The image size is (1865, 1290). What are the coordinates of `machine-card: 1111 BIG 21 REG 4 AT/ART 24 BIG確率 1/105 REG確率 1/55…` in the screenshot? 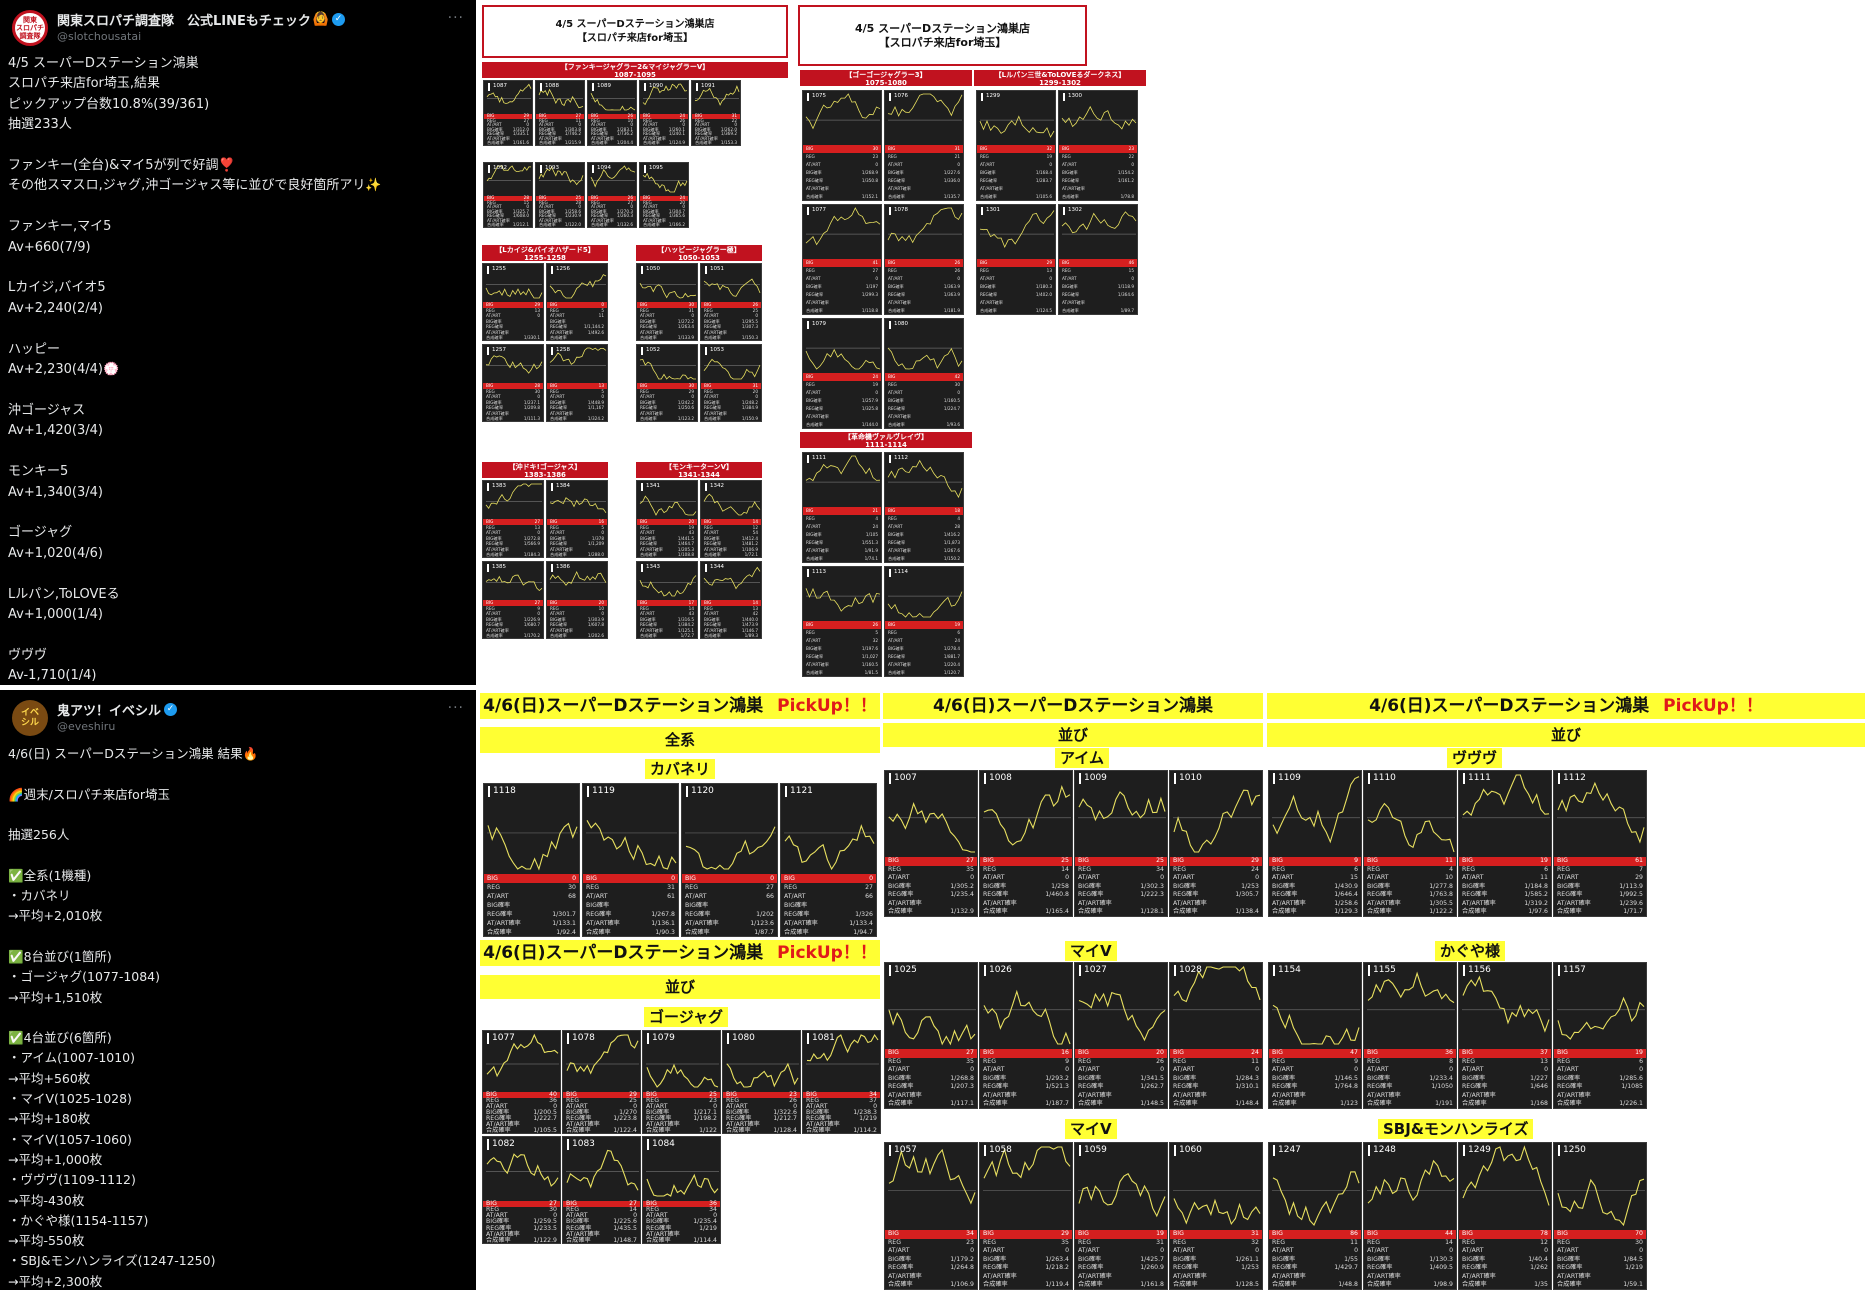 It's located at (842, 507).